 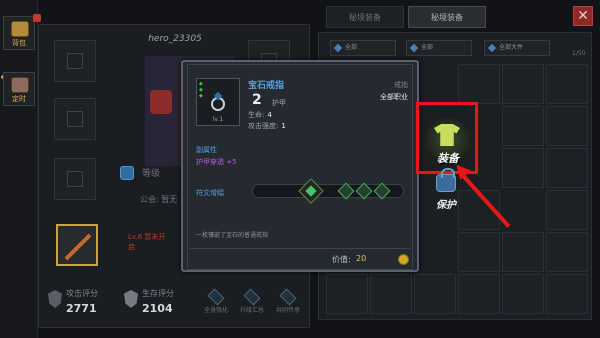 What do you see at coordinates (157, 308) in the screenshot?
I see `survival-score-value: 2104` at bounding box center [157, 308].